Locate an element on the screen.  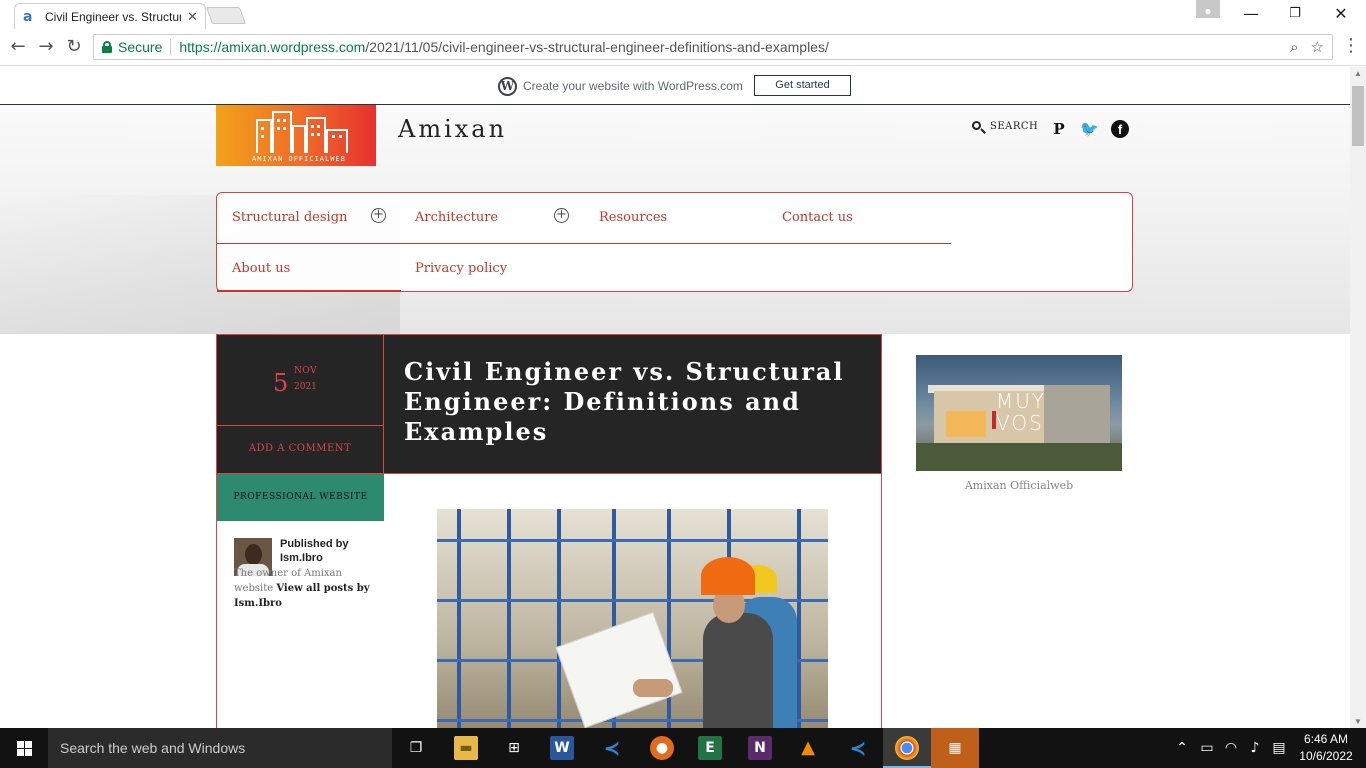
store-icon: ⊞ is located at coordinates (514, 748).